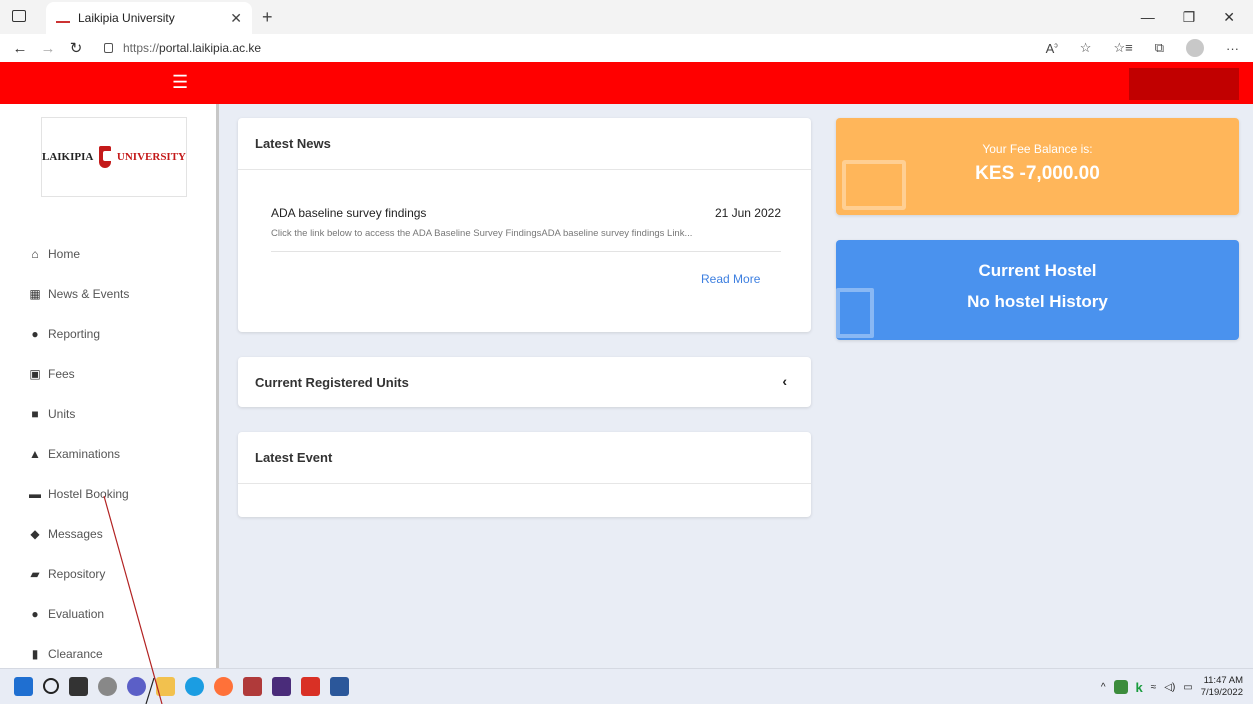 The height and width of the screenshot is (704, 1253). I want to click on minimize-icon: —, so click(1148, 17).